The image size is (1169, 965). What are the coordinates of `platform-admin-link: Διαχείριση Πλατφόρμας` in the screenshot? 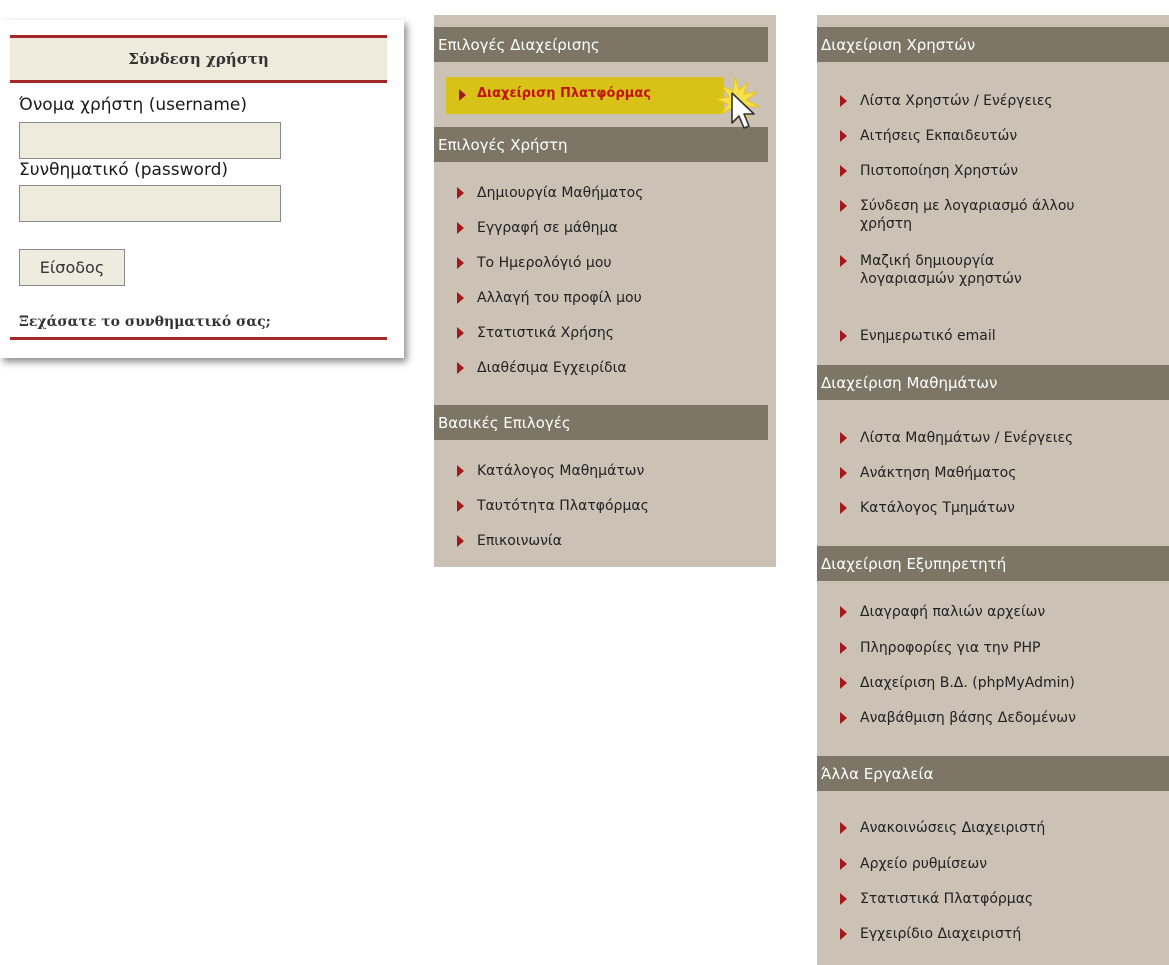 It's located at (585, 95).